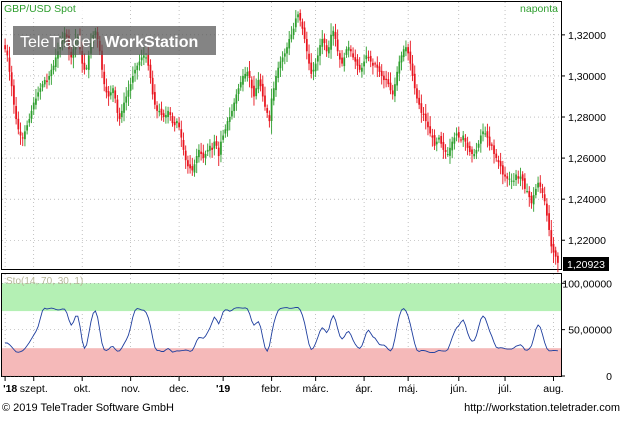  What do you see at coordinates (586, 330) in the screenshot?
I see `indicator-y-axis: 0 50,00000 100,00000` at bounding box center [586, 330].